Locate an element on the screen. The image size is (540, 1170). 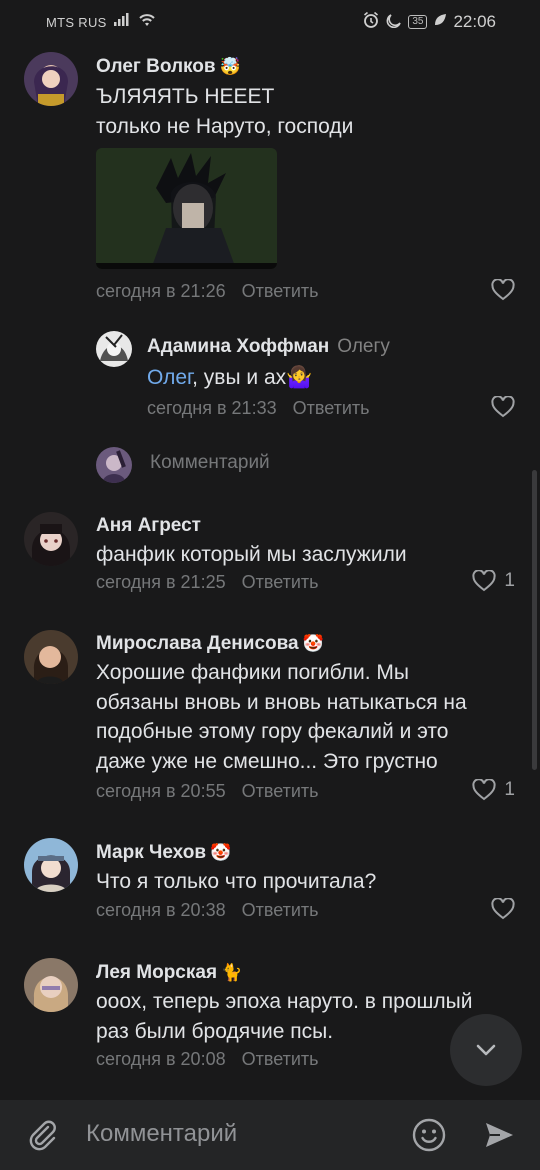
my-avatar is located at coordinates (114, 465).